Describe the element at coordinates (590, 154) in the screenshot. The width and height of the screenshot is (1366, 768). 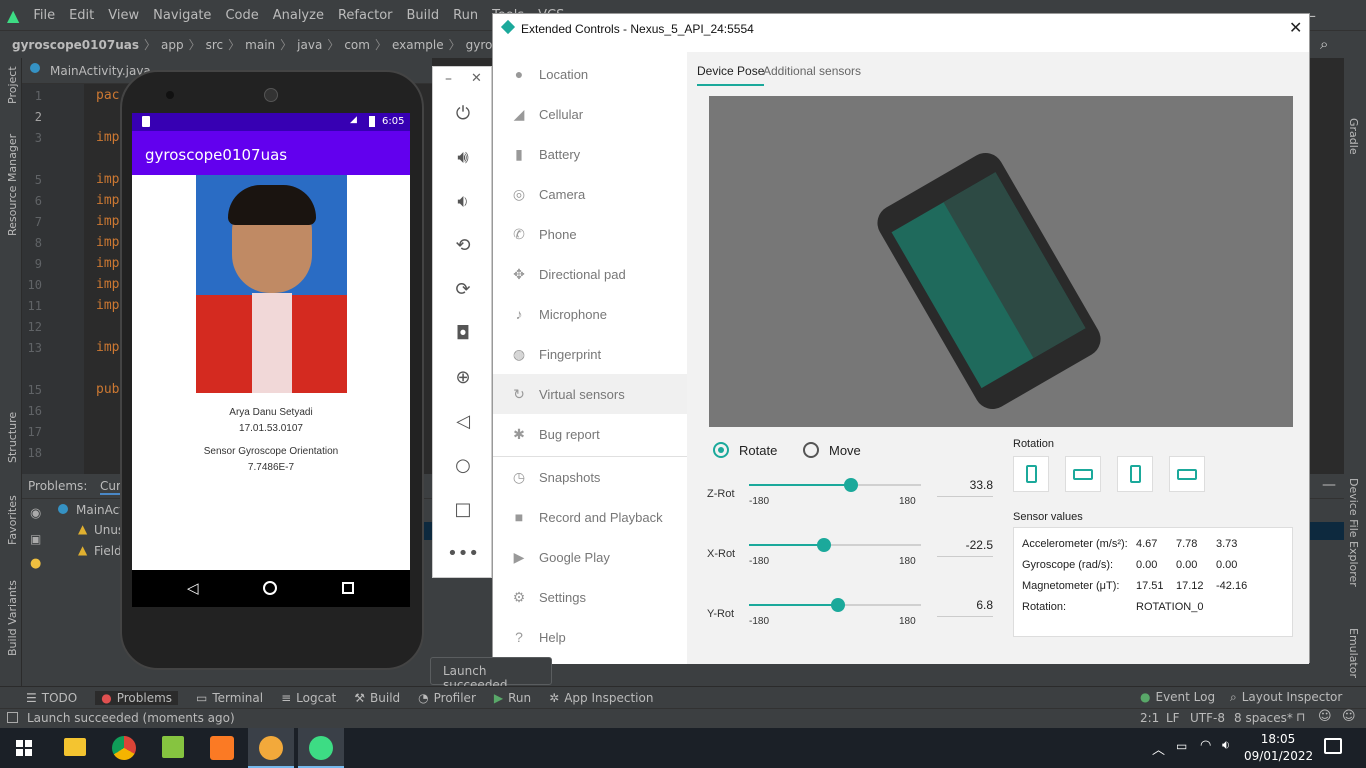
I see `sidebar-item-battery: ▮ Battery` at that location.